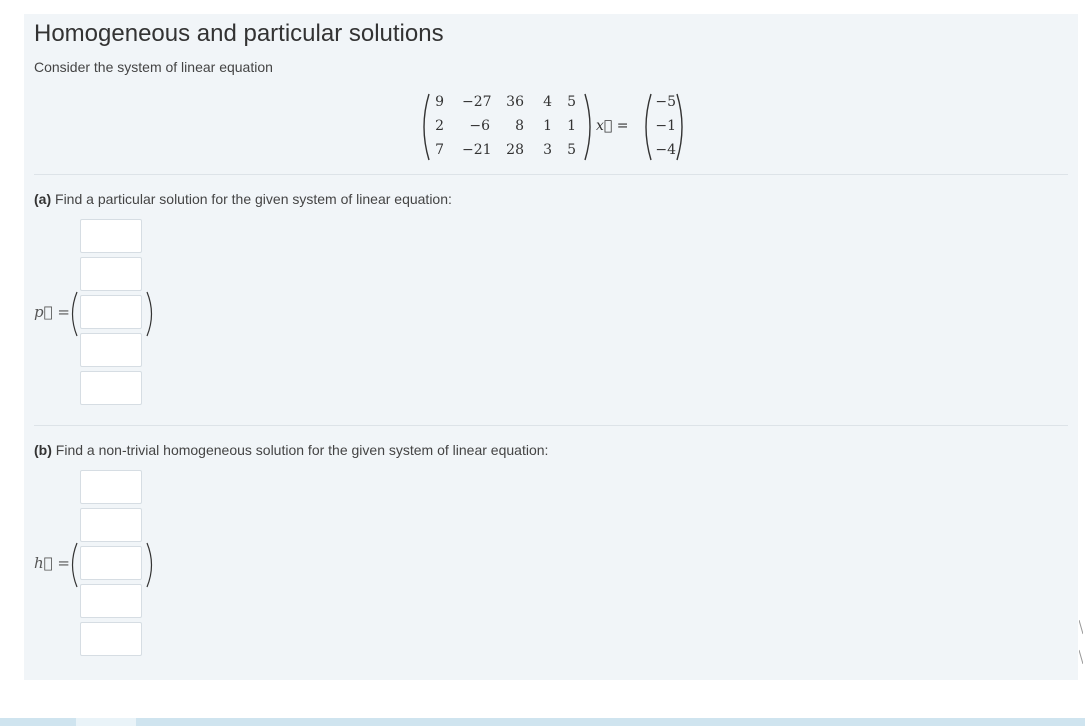 Image resolution: width=1085 pixels, height=726 pixels. What do you see at coordinates (587, 127) in the screenshot?
I see `matrix-right-paren` at bounding box center [587, 127].